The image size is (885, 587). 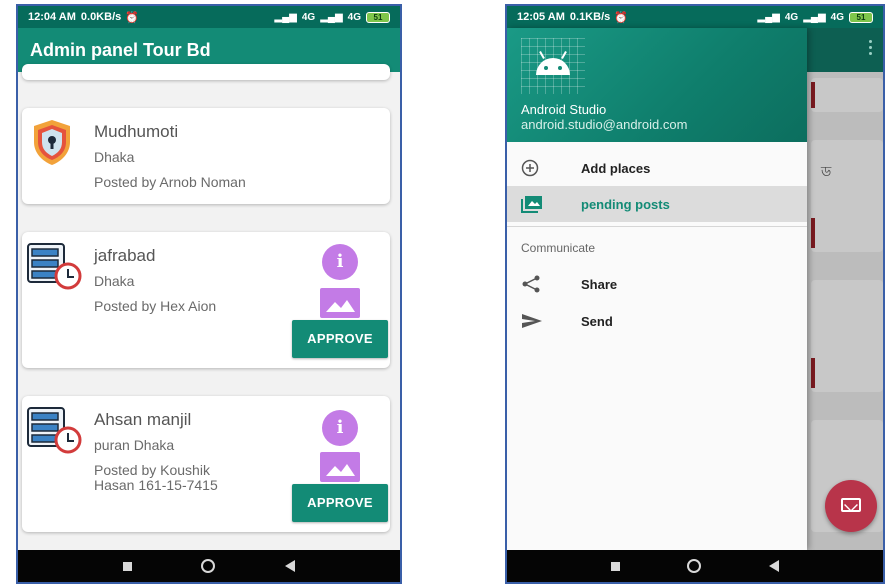 I want to click on place-title: Ahsan manjil, so click(x=143, y=419).